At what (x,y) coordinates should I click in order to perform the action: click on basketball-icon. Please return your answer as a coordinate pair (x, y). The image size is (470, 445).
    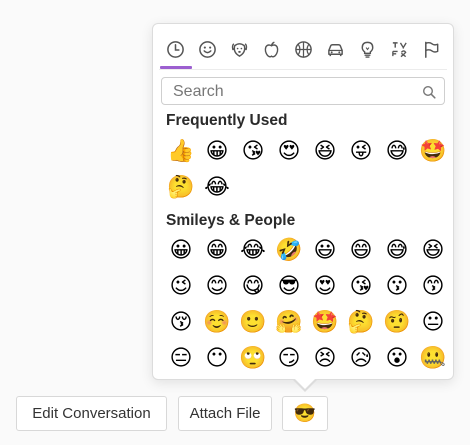
    Looking at the image, I should click on (303, 49).